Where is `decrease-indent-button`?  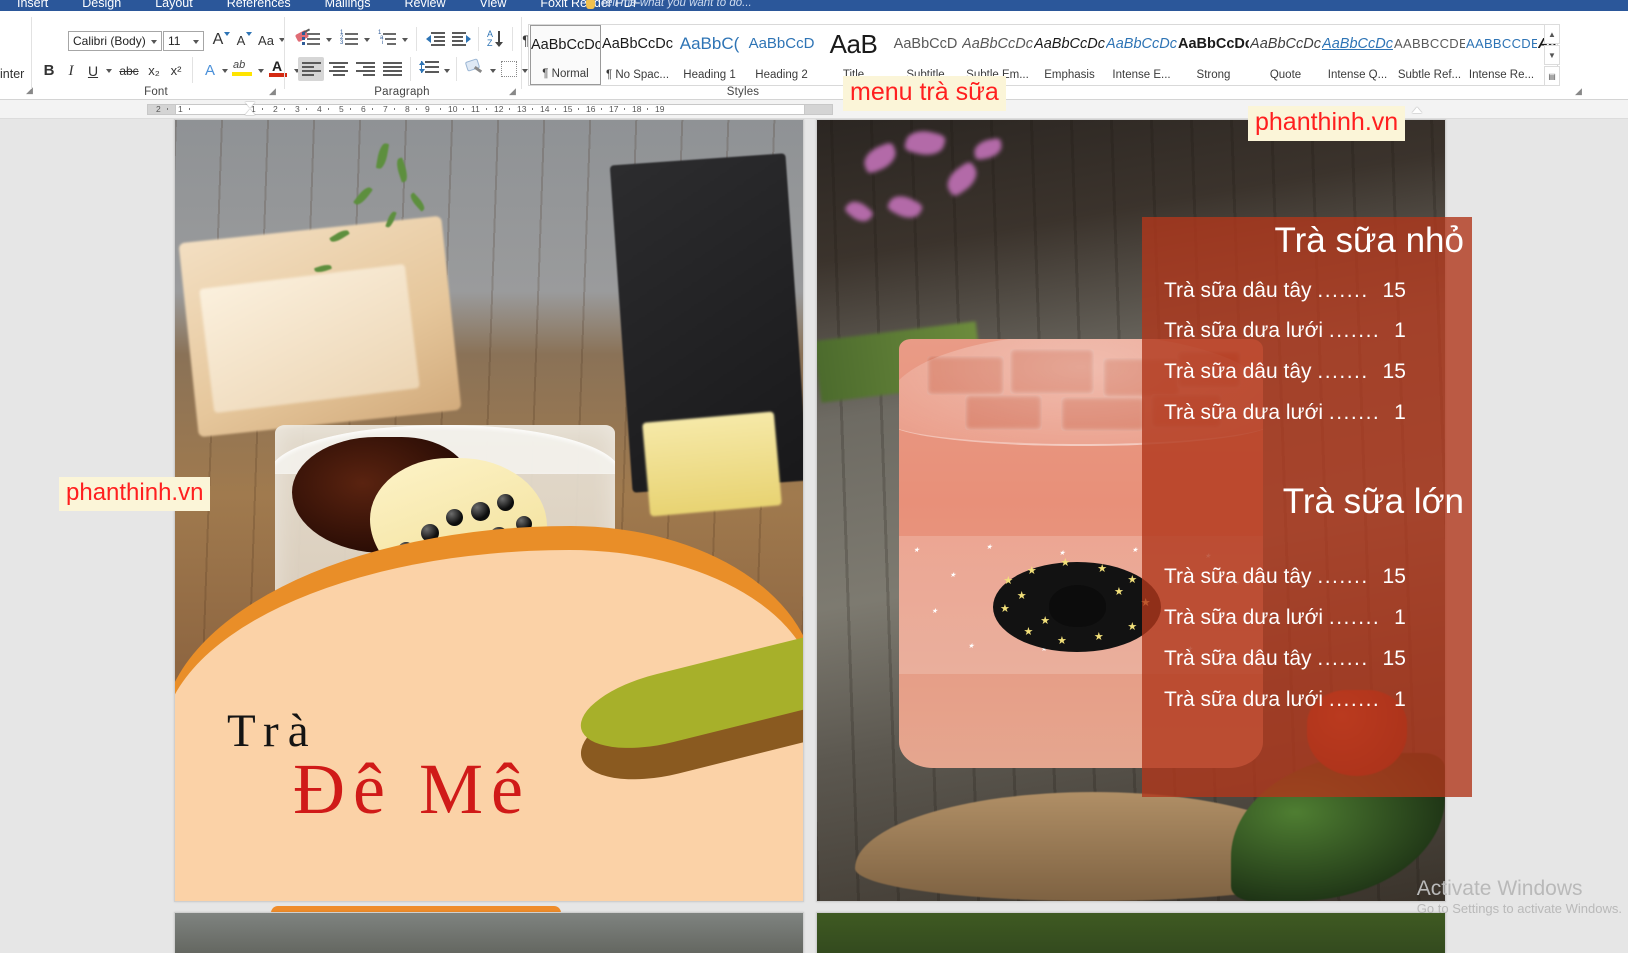 decrease-indent-button is located at coordinates (435, 39).